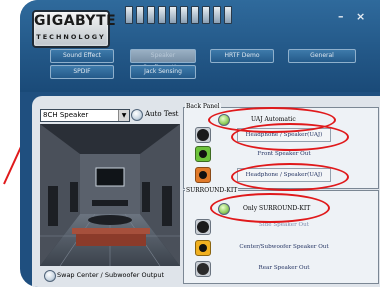 The height and width of the screenshot is (287, 380). I want to click on back-jack-2-icon, so click(203, 154).